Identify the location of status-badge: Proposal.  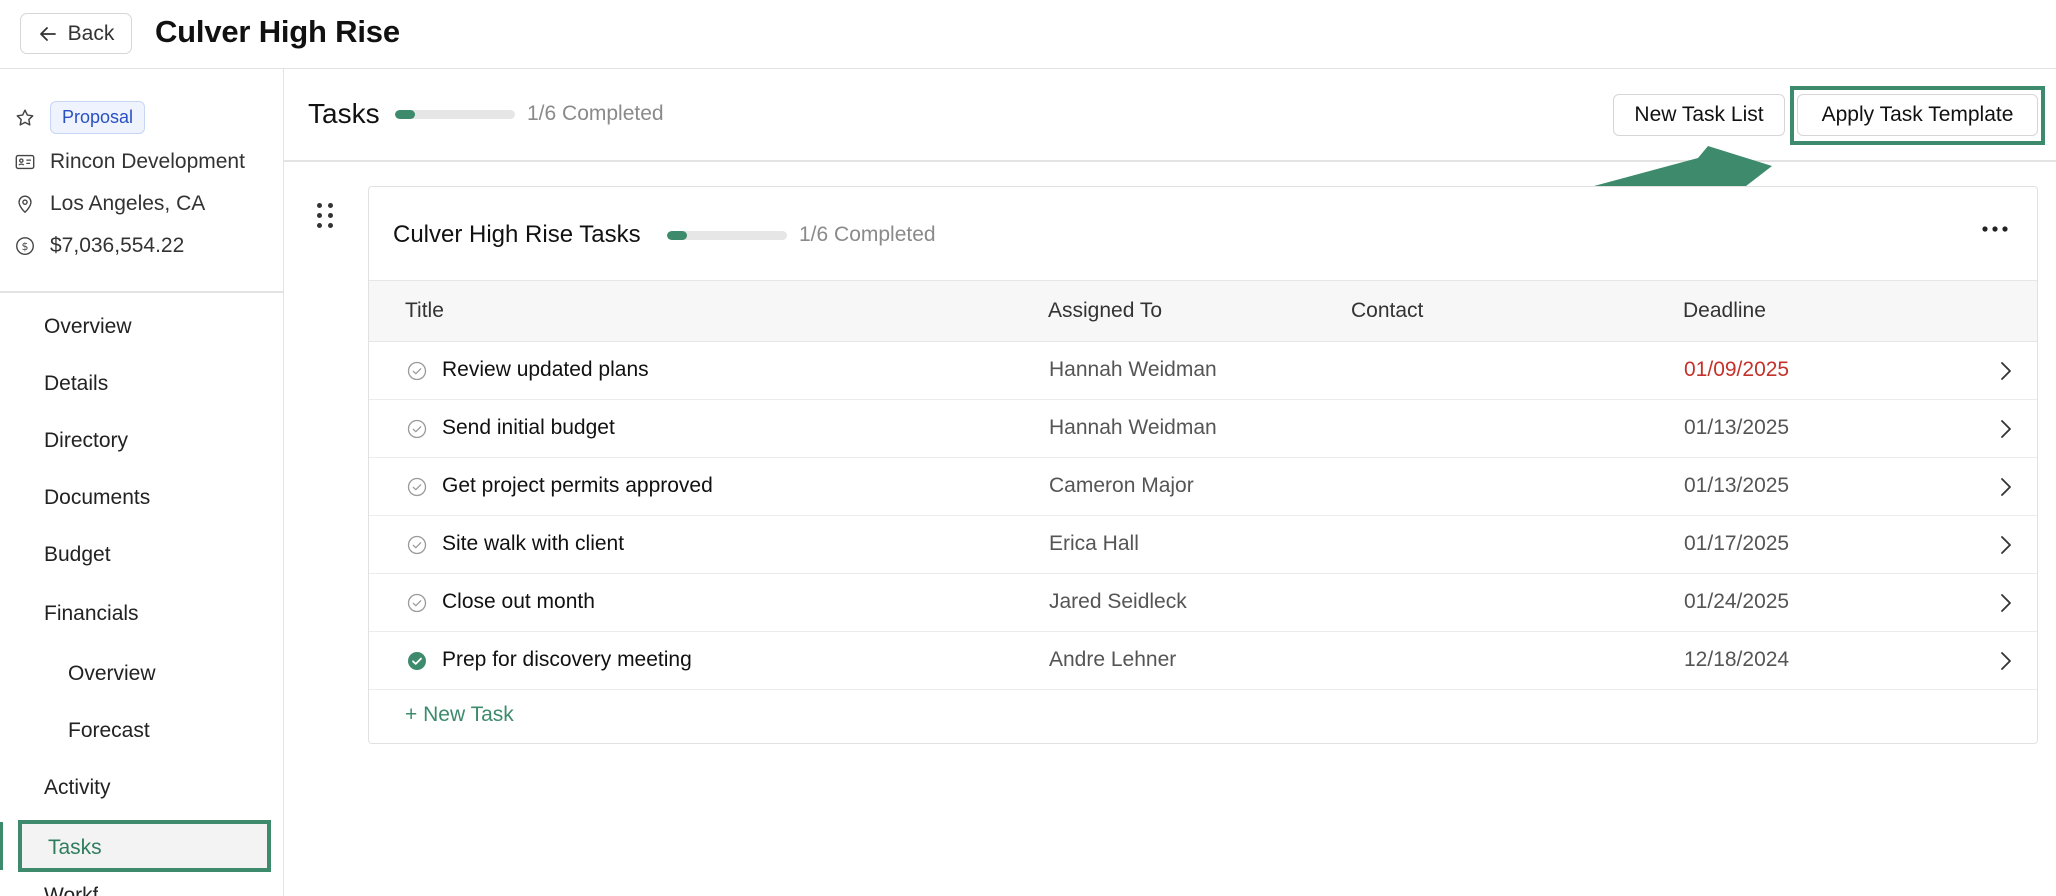
(98, 117).